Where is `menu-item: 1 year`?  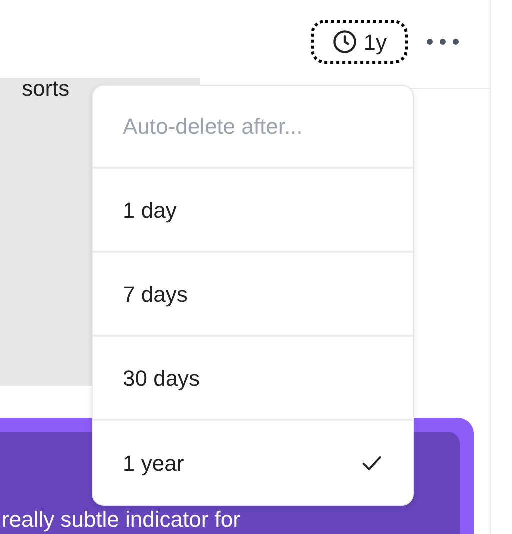
menu-item: 1 year is located at coordinates (253, 463).